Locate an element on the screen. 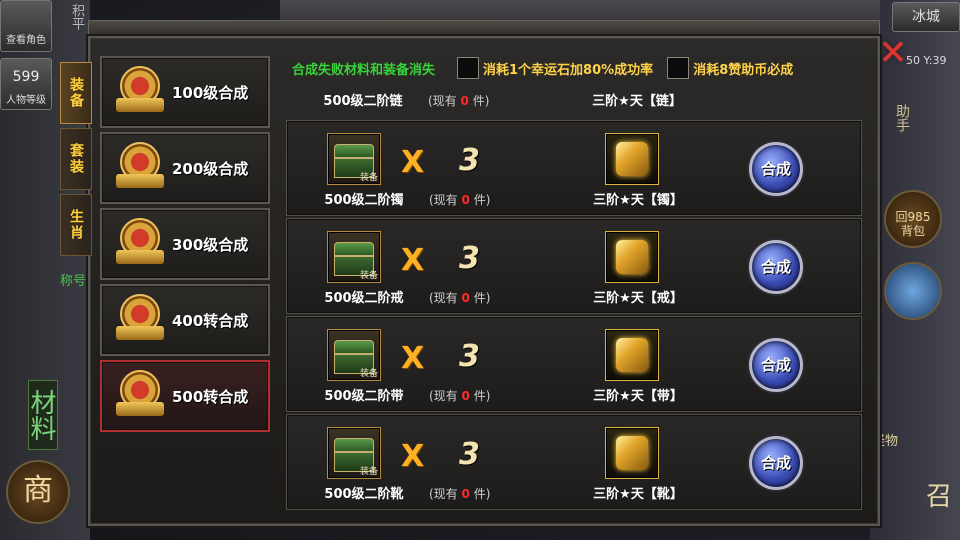 This screenshot has width=960, height=540. lucky-stone-checkbox is located at coordinates (468, 68).